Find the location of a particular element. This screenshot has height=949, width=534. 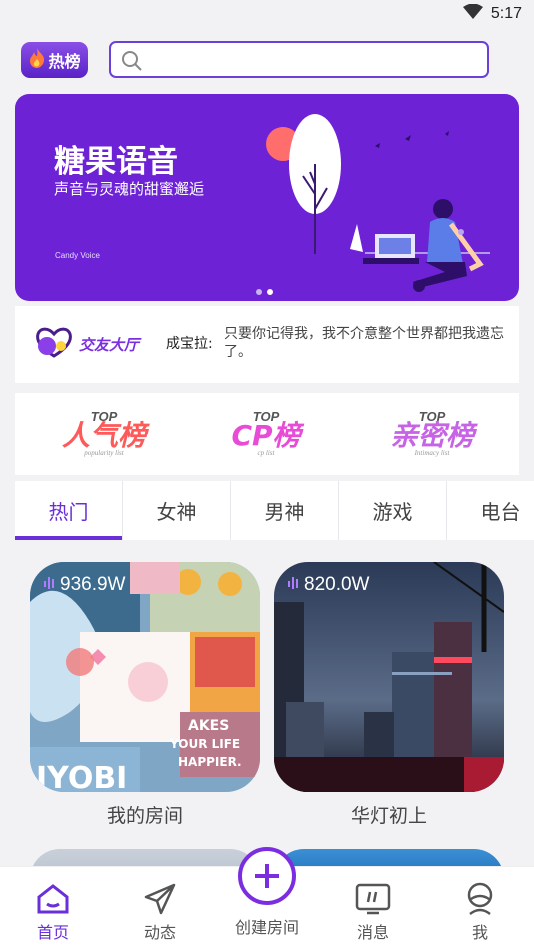

profile-icon is located at coordinates (480, 899).